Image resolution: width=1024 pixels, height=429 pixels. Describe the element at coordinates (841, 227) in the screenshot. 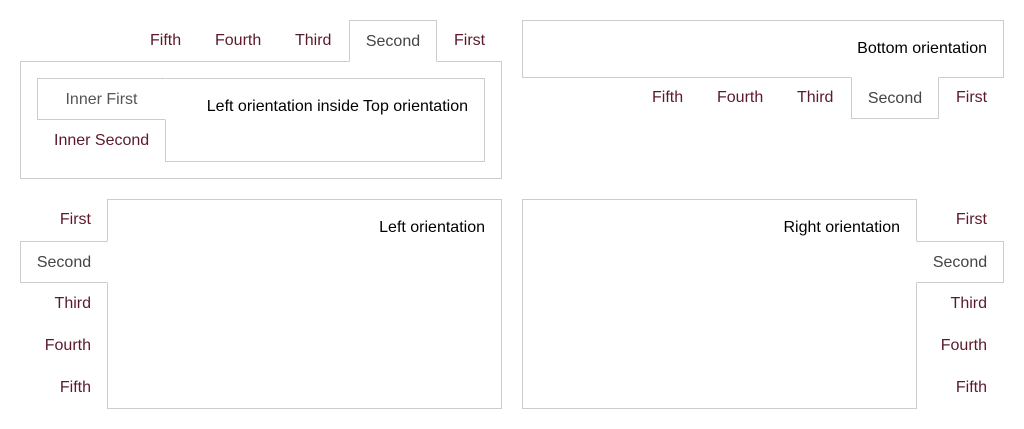

I see `right-content-text: Right orientation` at that location.